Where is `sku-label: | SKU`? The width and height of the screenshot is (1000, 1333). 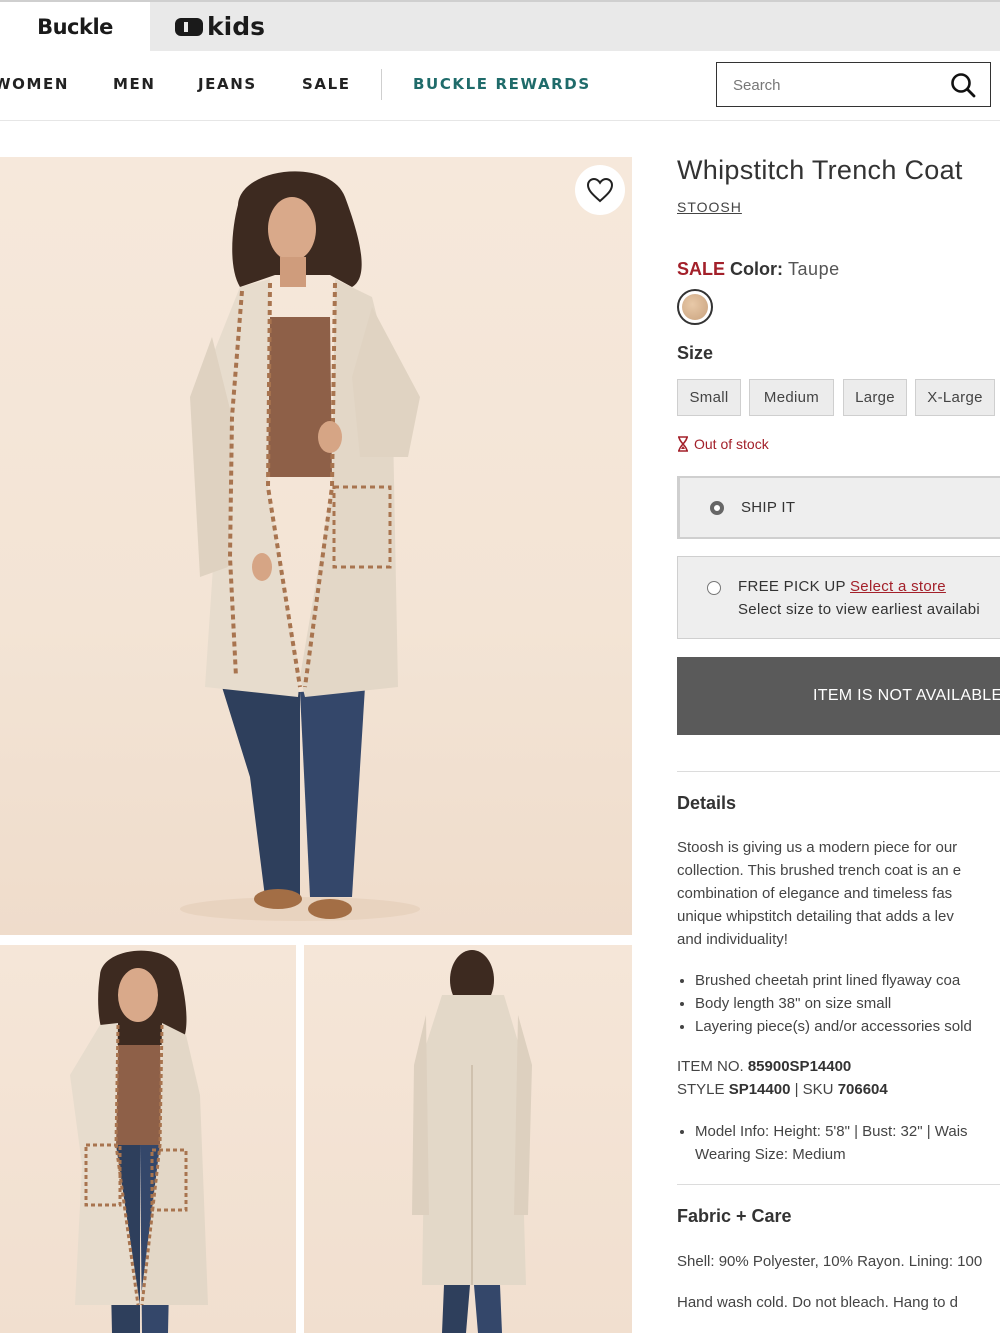 sku-label: | SKU is located at coordinates (814, 1089).